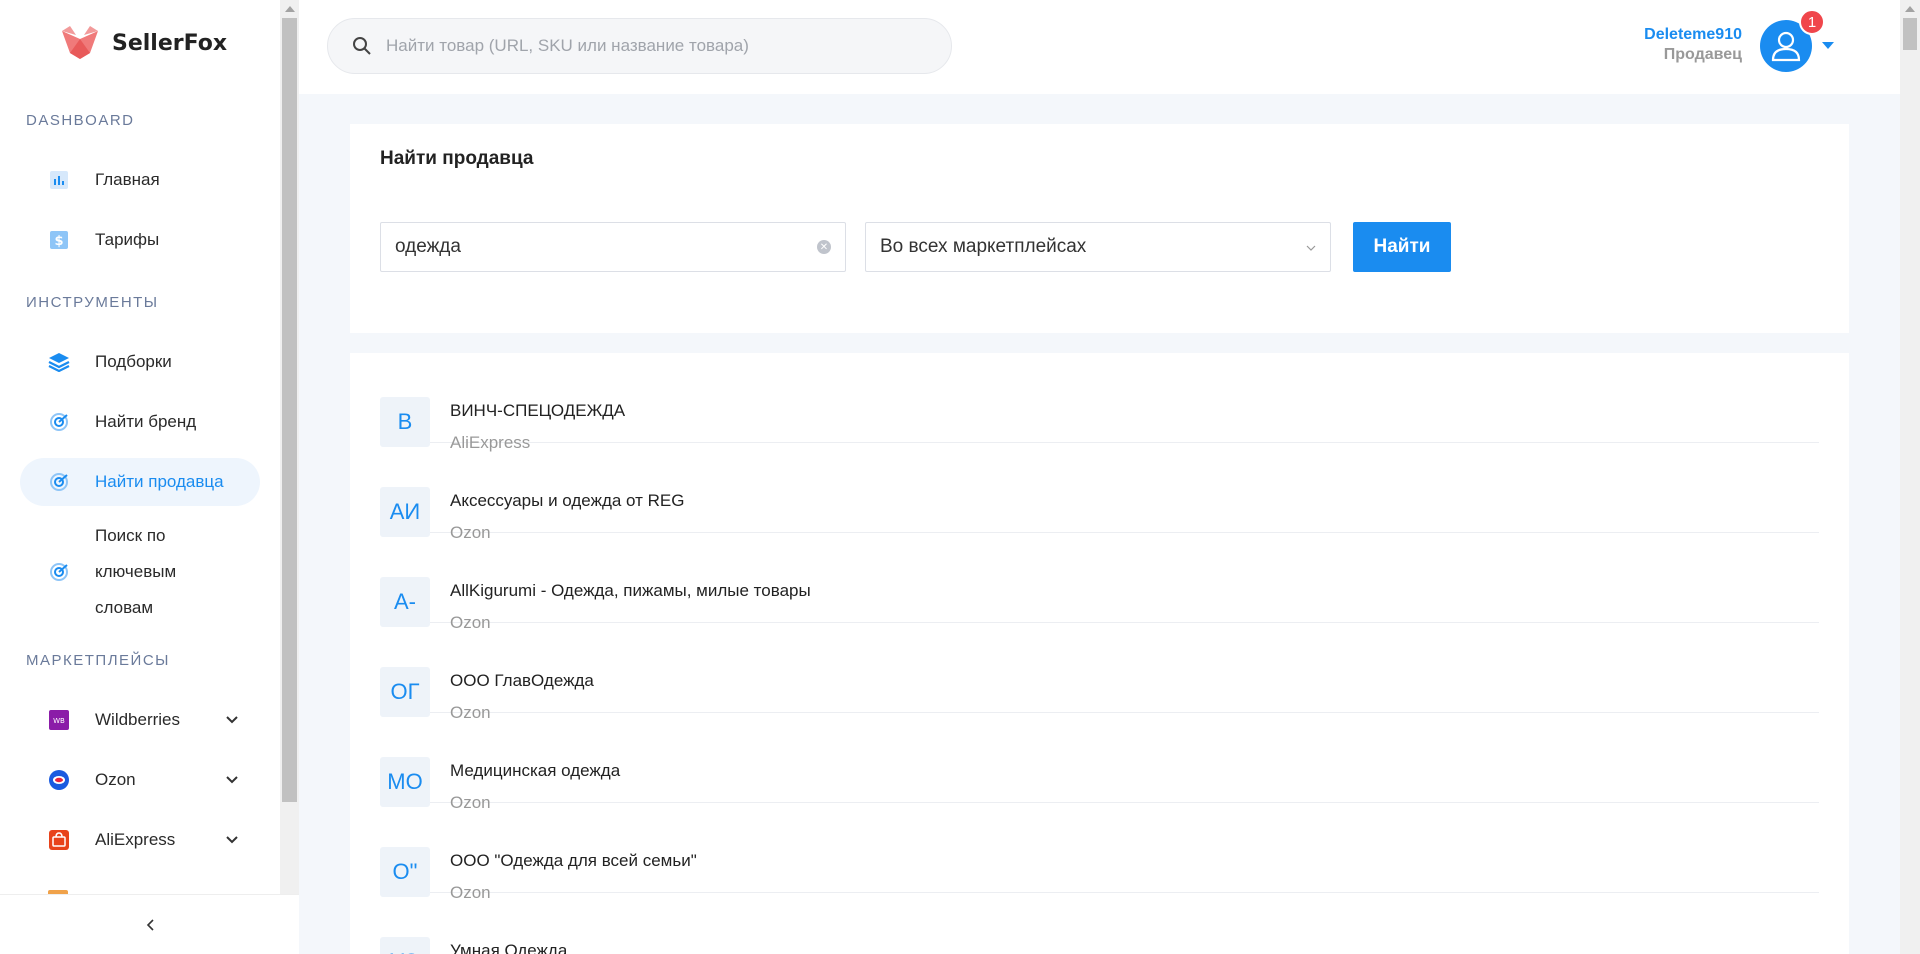 The width and height of the screenshot is (1920, 954). What do you see at coordinates (537, 411) in the screenshot?
I see `seller-name: ВИНЧ-СПЕЦОДЕЖДА` at bounding box center [537, 411].